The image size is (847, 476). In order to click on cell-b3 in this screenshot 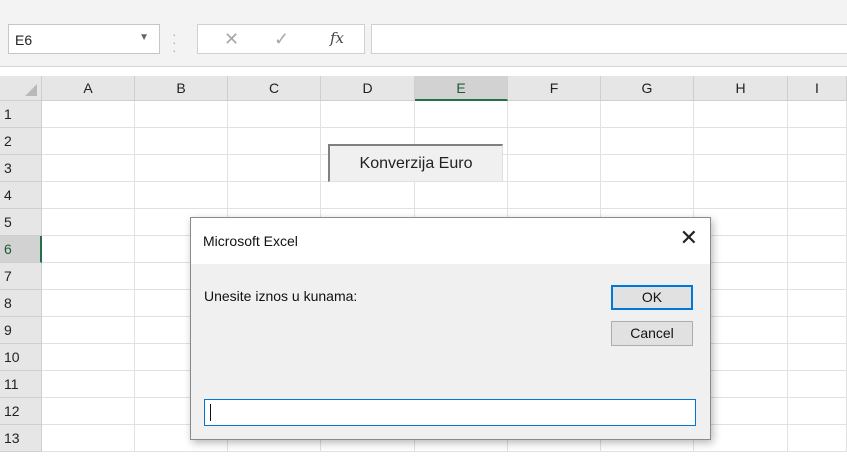, I will do `click(181, 168)`.